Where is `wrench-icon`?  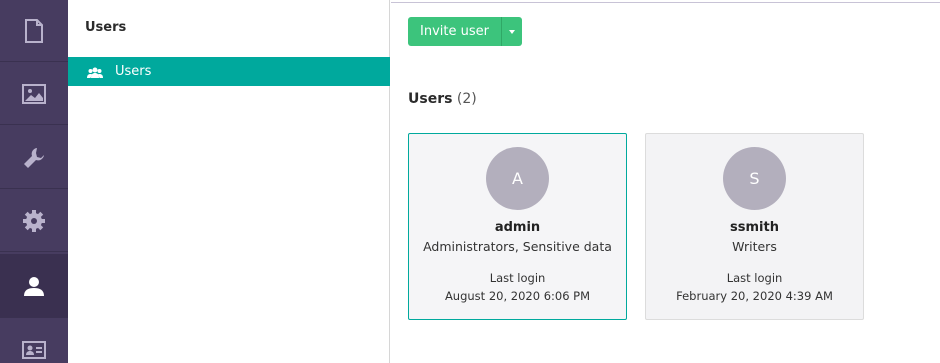 wrench-icon is located at coordinates (34, 158).